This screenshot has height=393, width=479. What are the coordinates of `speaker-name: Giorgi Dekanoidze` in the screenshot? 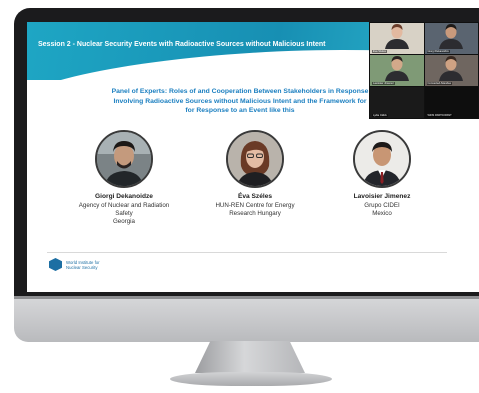 It's located at (124, 196).